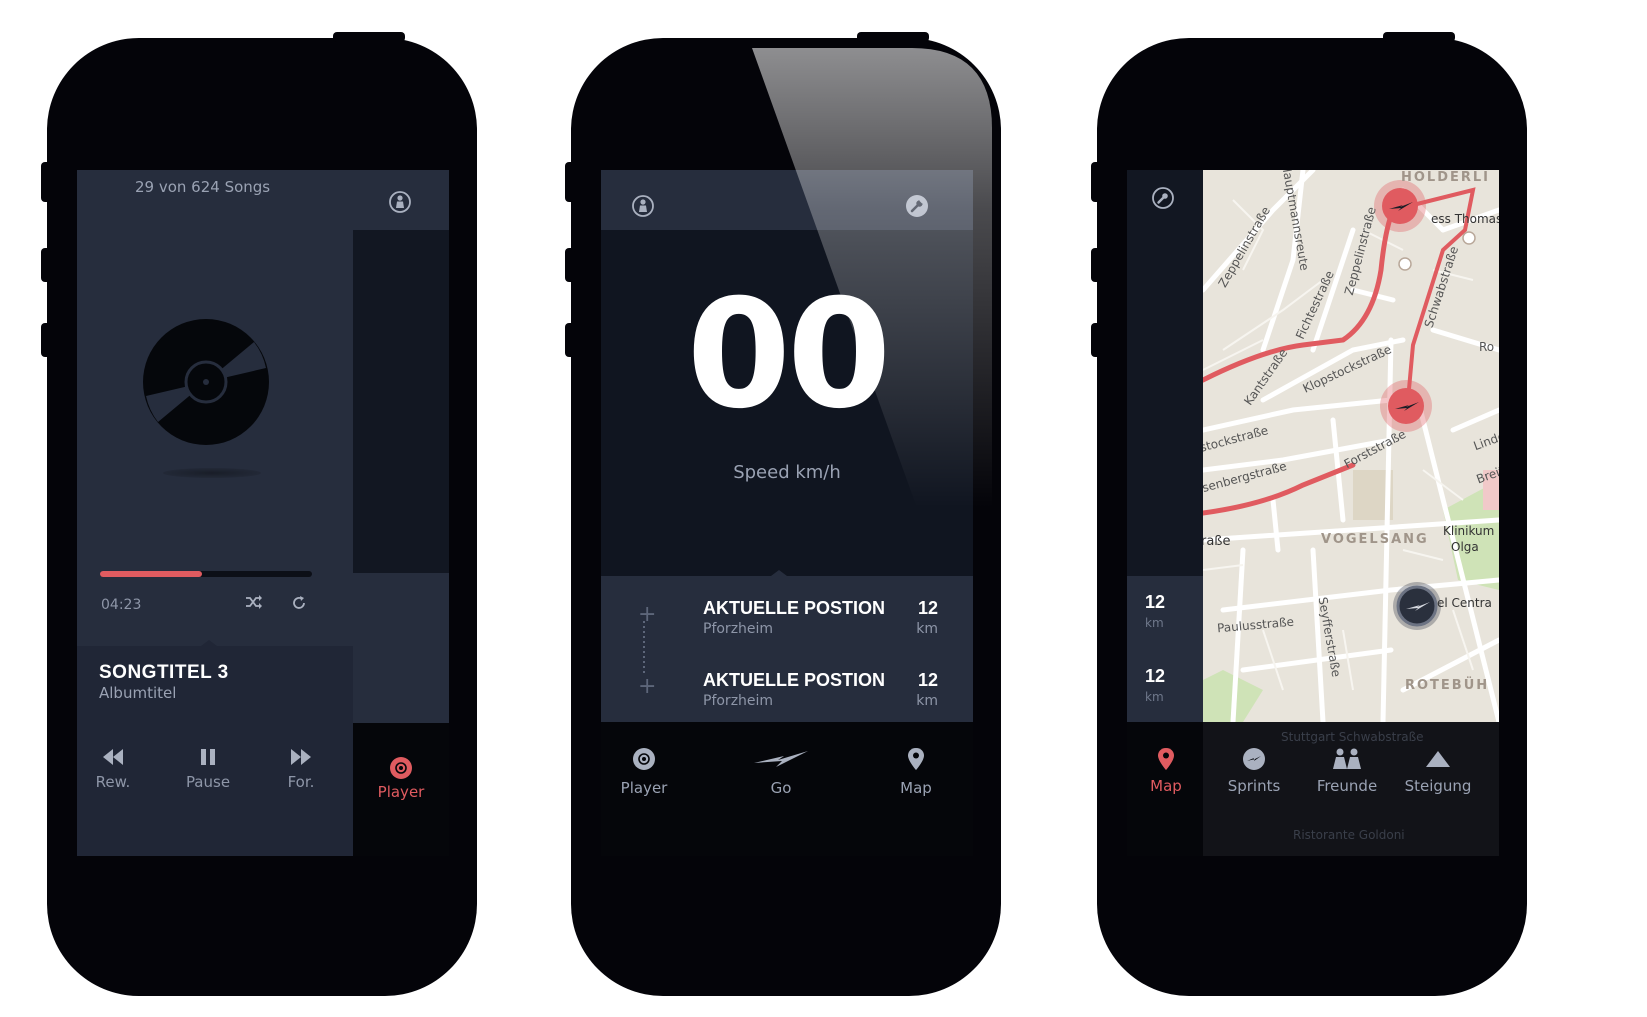 This screenshot has width=1647, height=1017. Describe the element at coordinates (1438, 759) in the screenshot. I see `mountain-icon` at that location.